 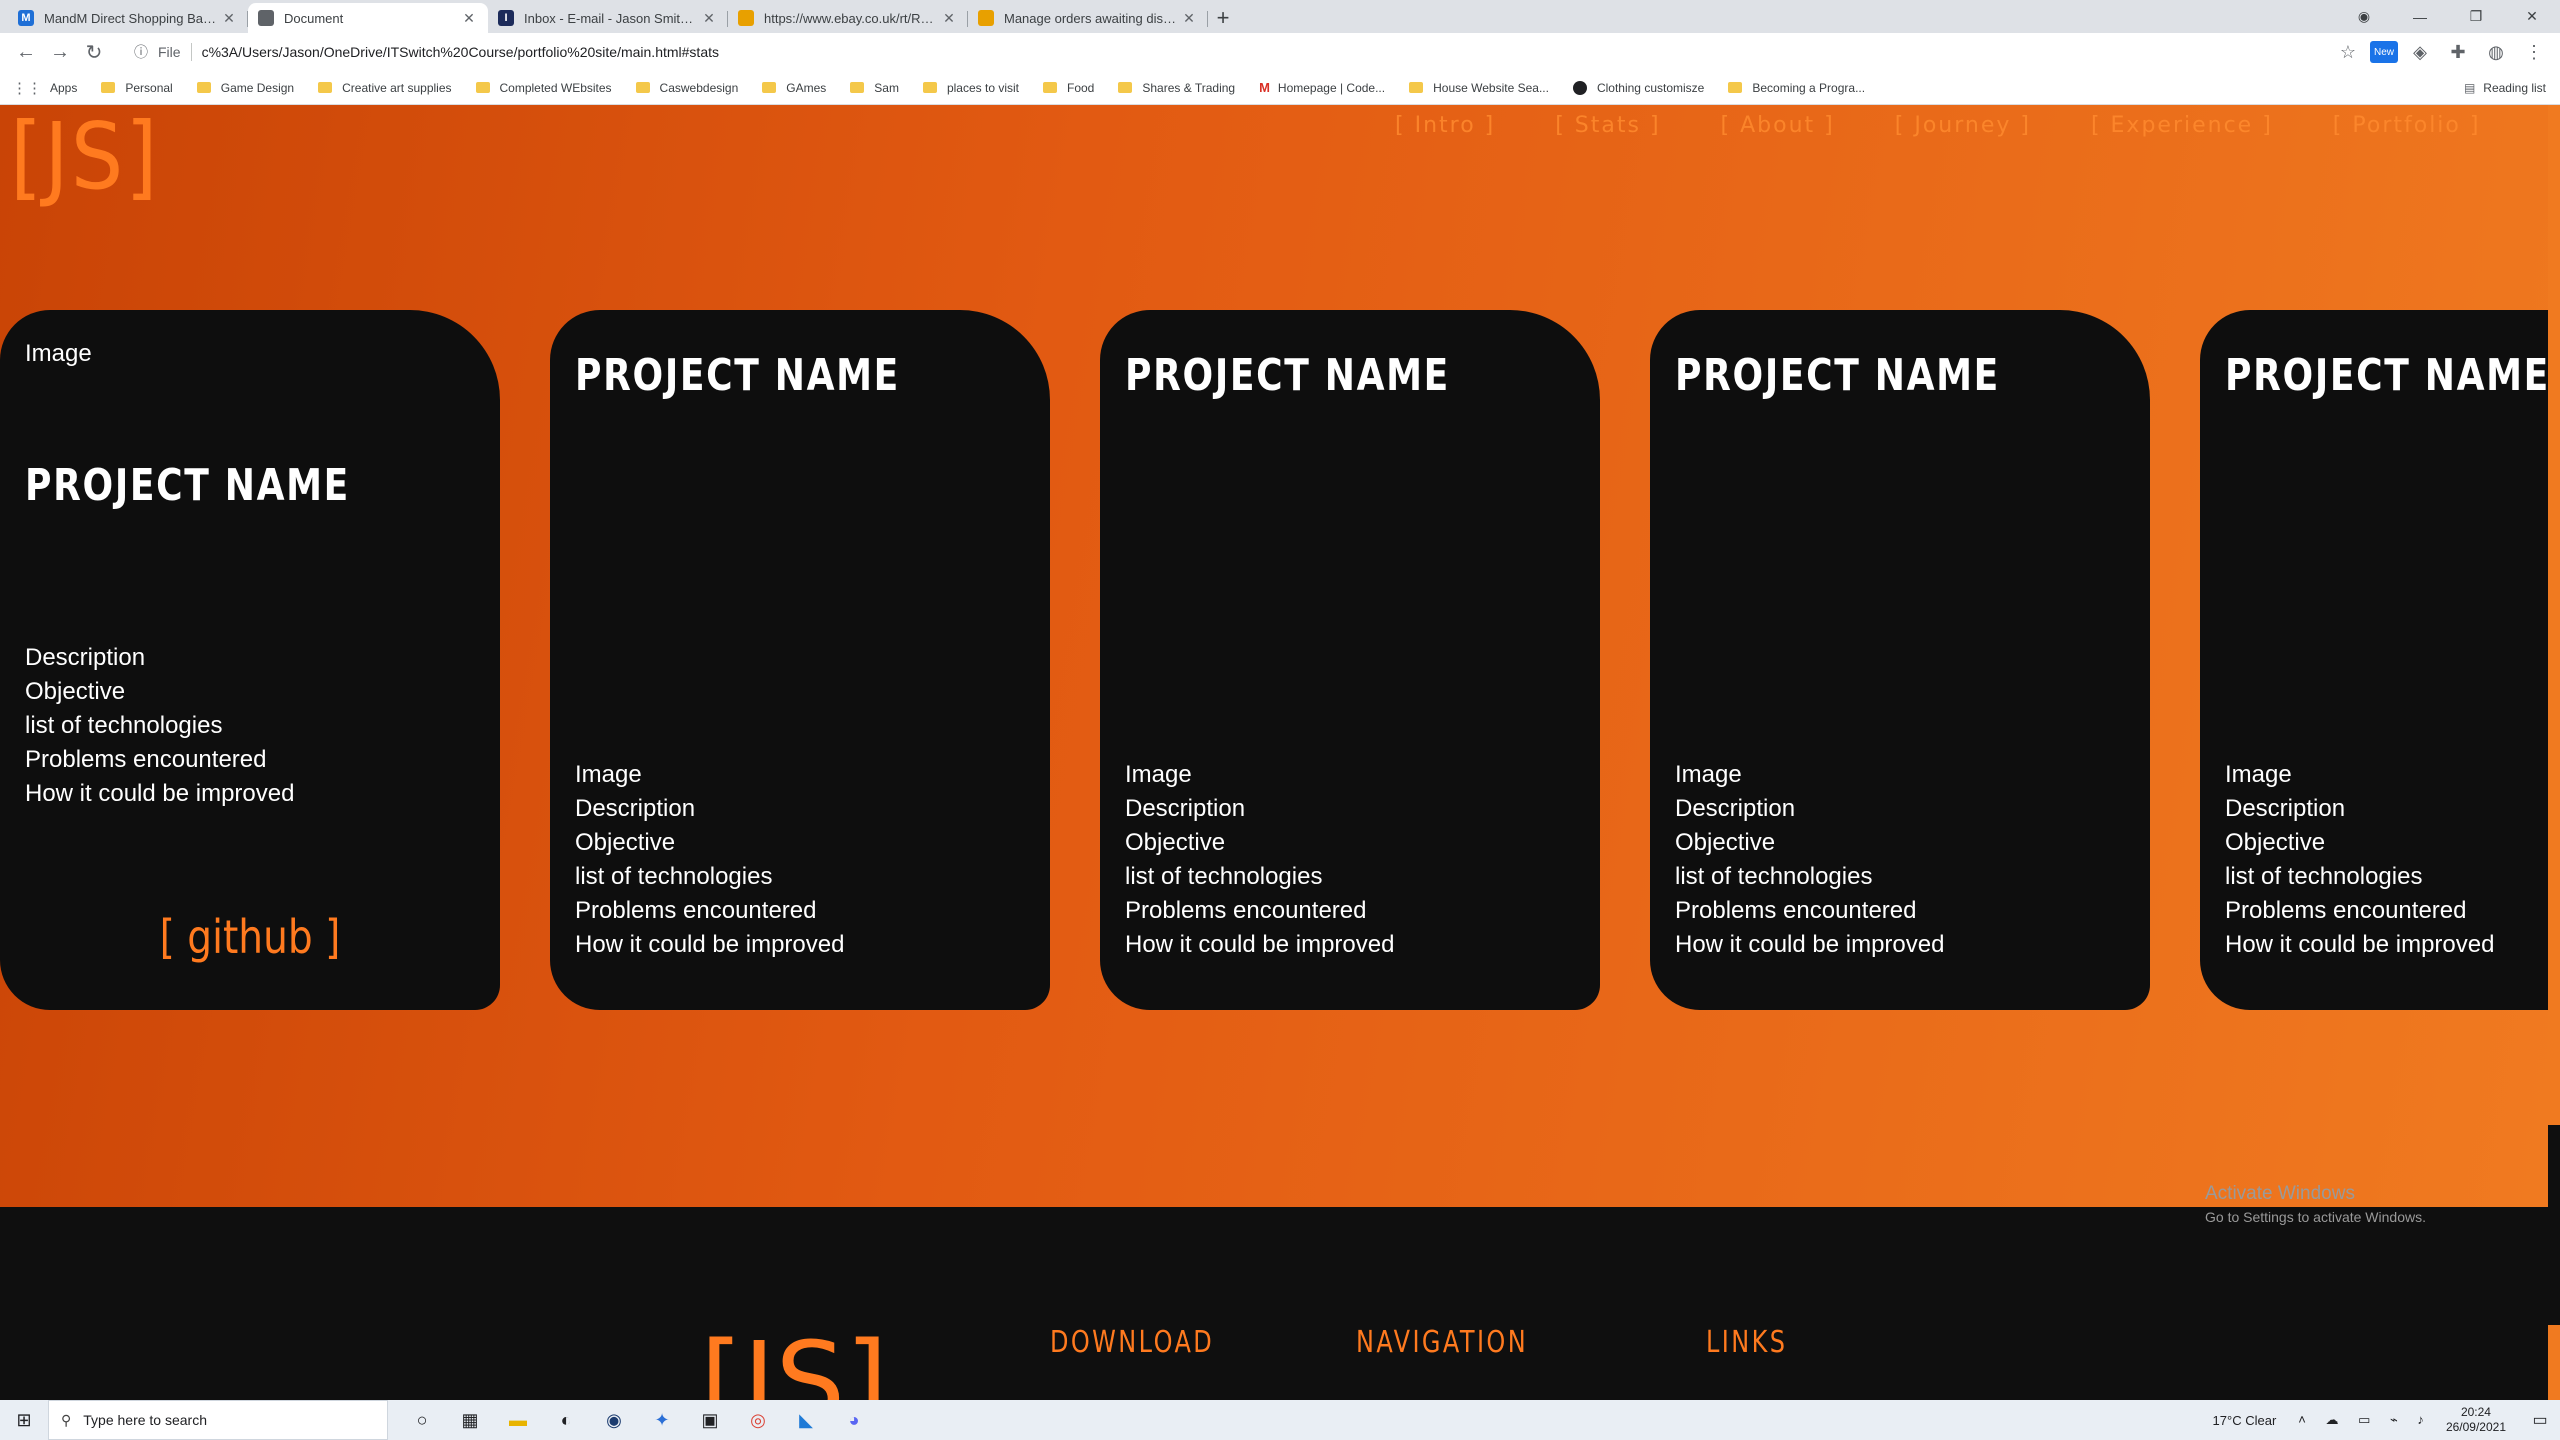 What do you see at coordinates (874, 88) in the screenshot?
I see `bookmark-item: Sam` at bounding box center [874, 88].